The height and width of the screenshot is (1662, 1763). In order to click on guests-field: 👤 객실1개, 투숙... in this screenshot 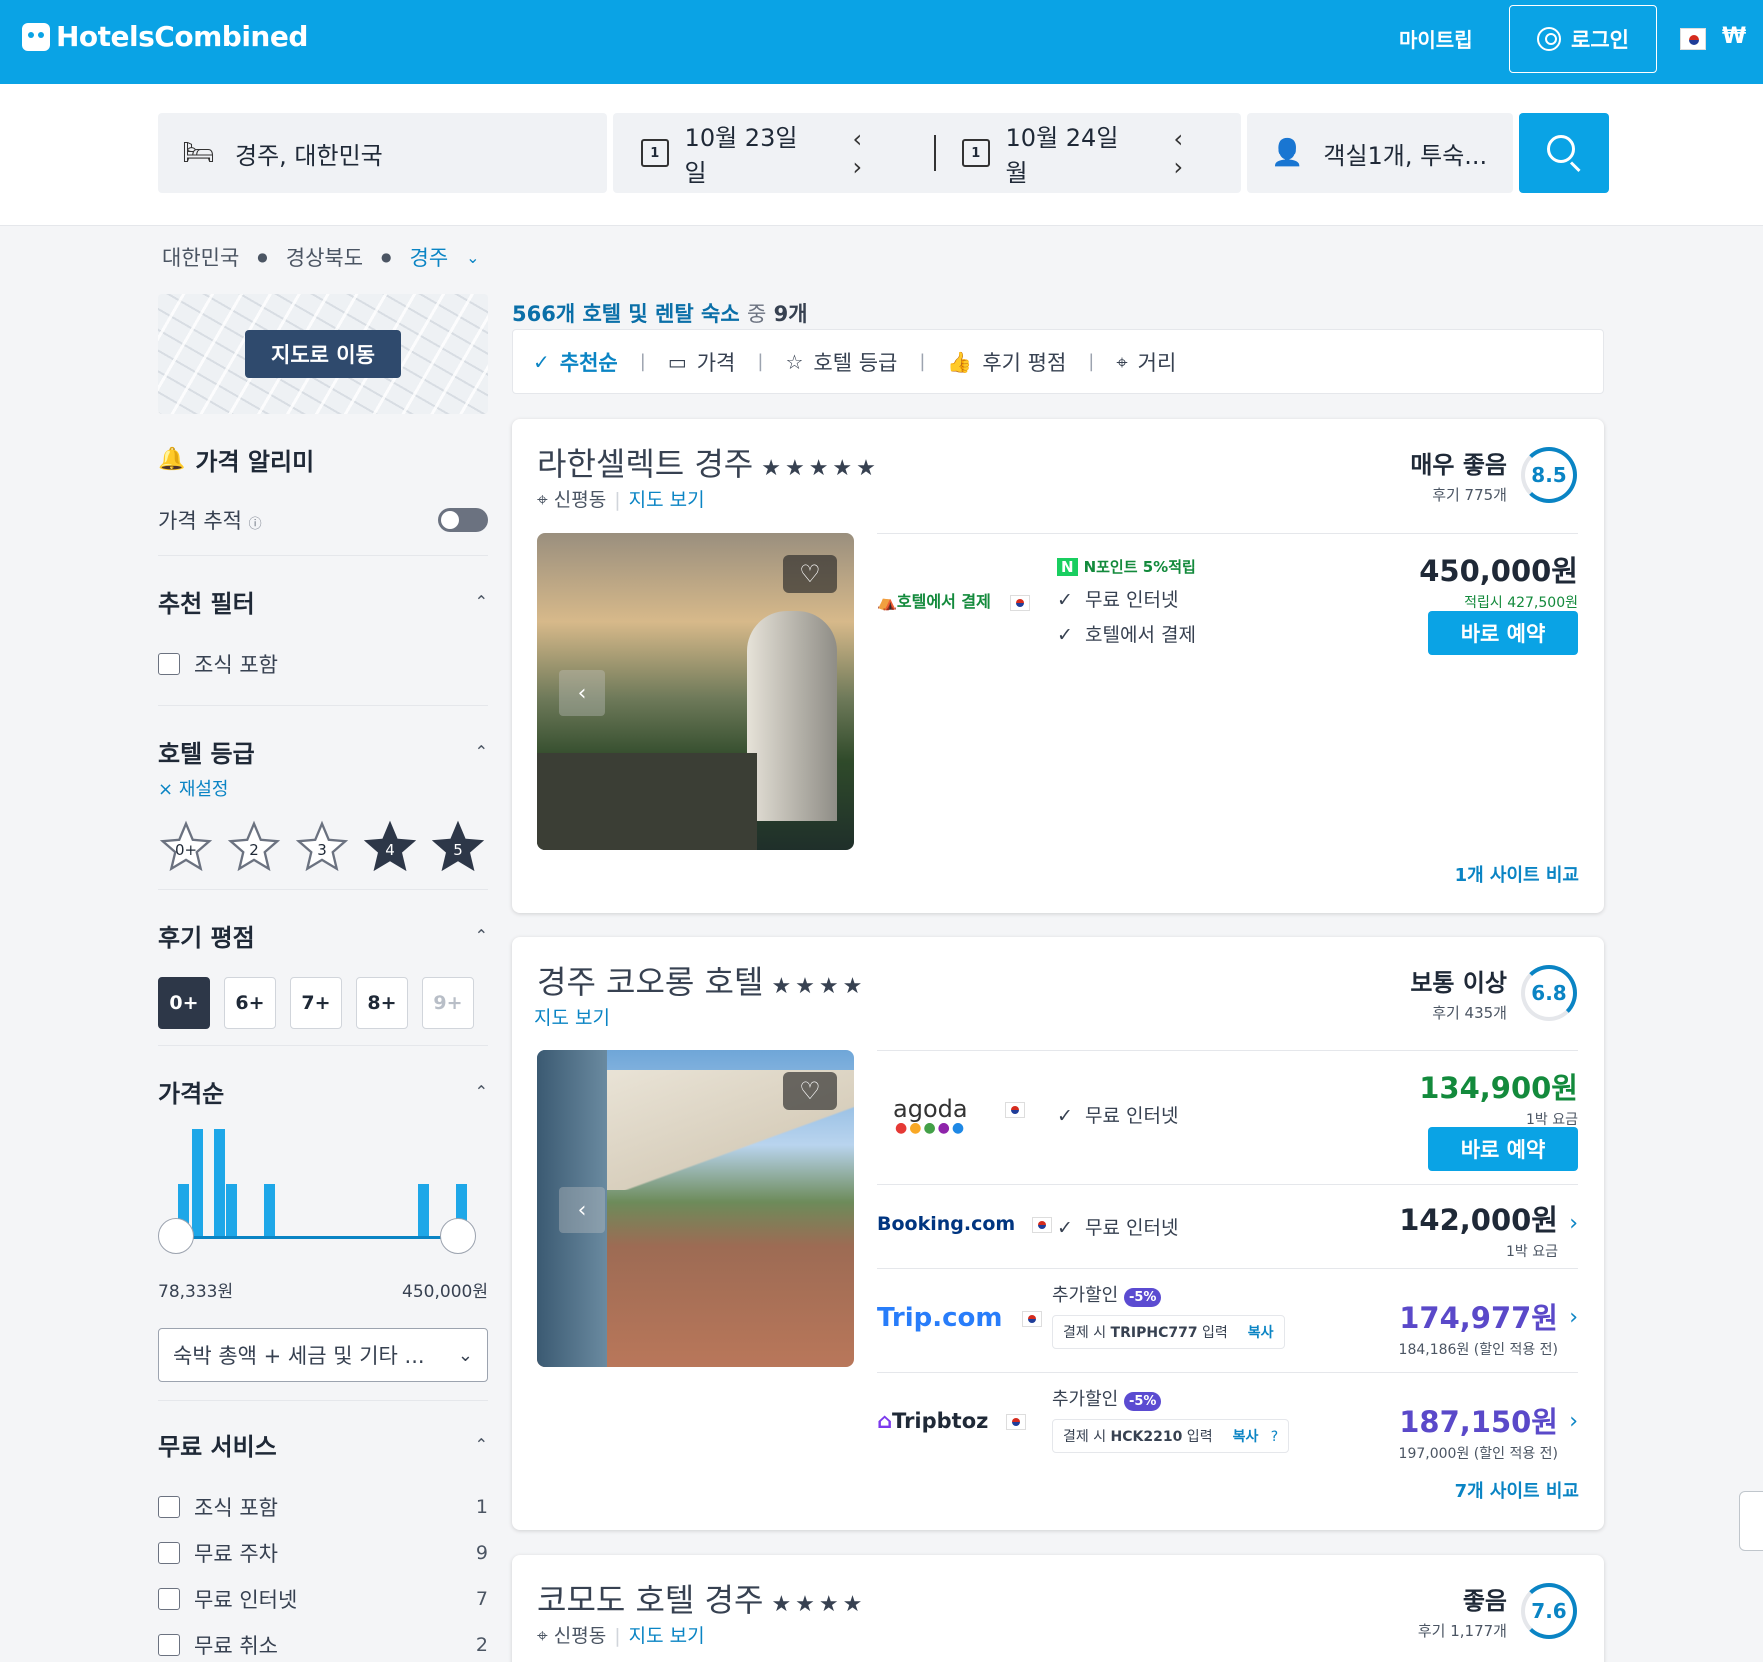, I will do `click(1380, 153)`.